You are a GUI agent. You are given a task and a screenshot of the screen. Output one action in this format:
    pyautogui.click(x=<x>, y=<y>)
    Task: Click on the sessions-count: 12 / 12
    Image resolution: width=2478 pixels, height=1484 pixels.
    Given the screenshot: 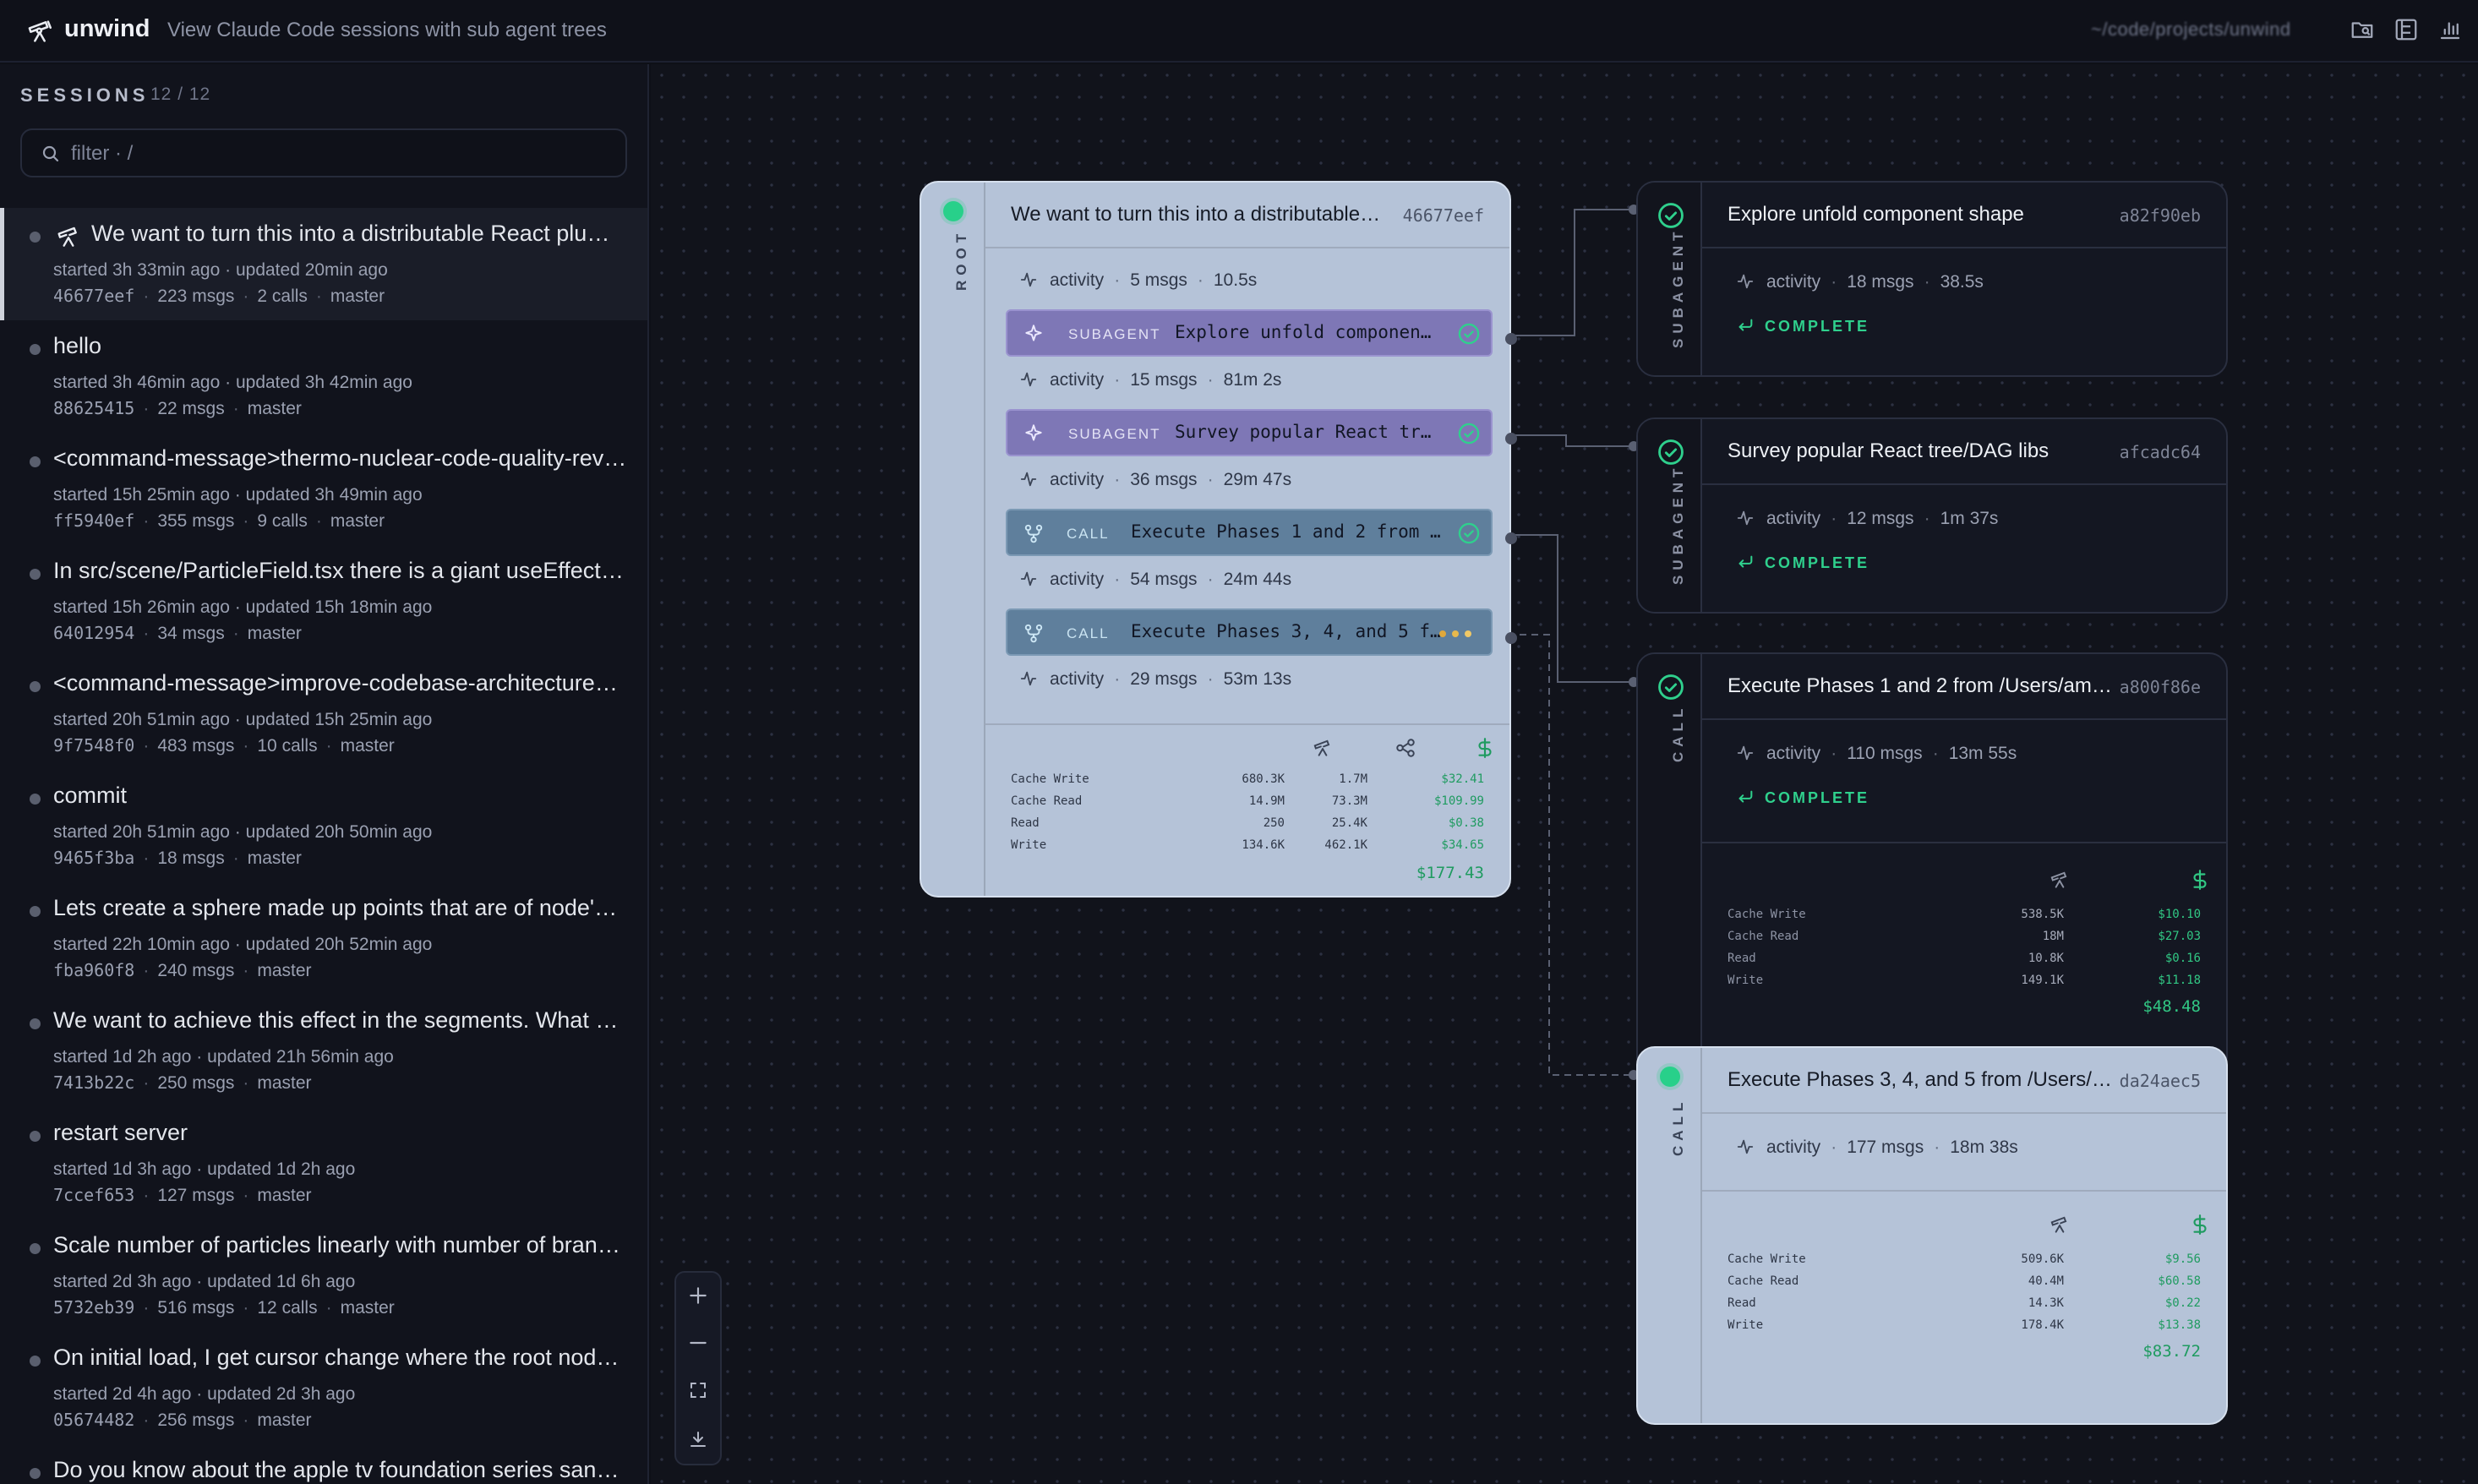 What is the action you would take?
    pyautogui.click(x=180, y=95)
    